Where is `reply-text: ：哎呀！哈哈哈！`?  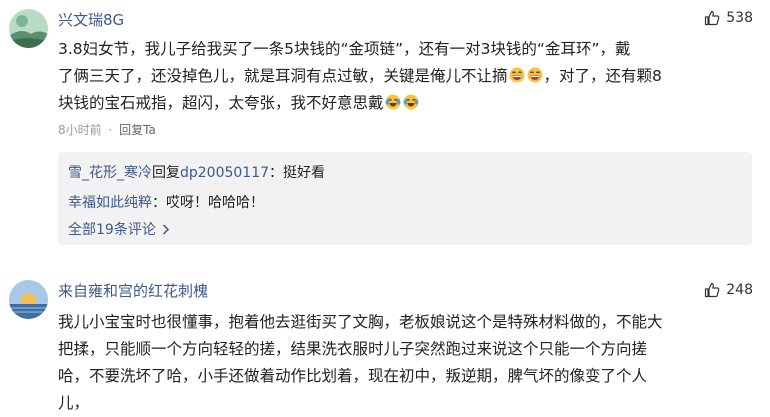
reply-text: ：哎呀！哈哈哈！ is located at coordinates (208, 203).